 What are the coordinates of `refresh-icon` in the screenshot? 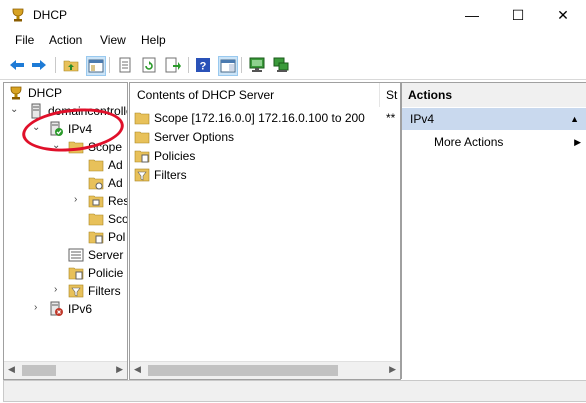 It's located at (149, 65).